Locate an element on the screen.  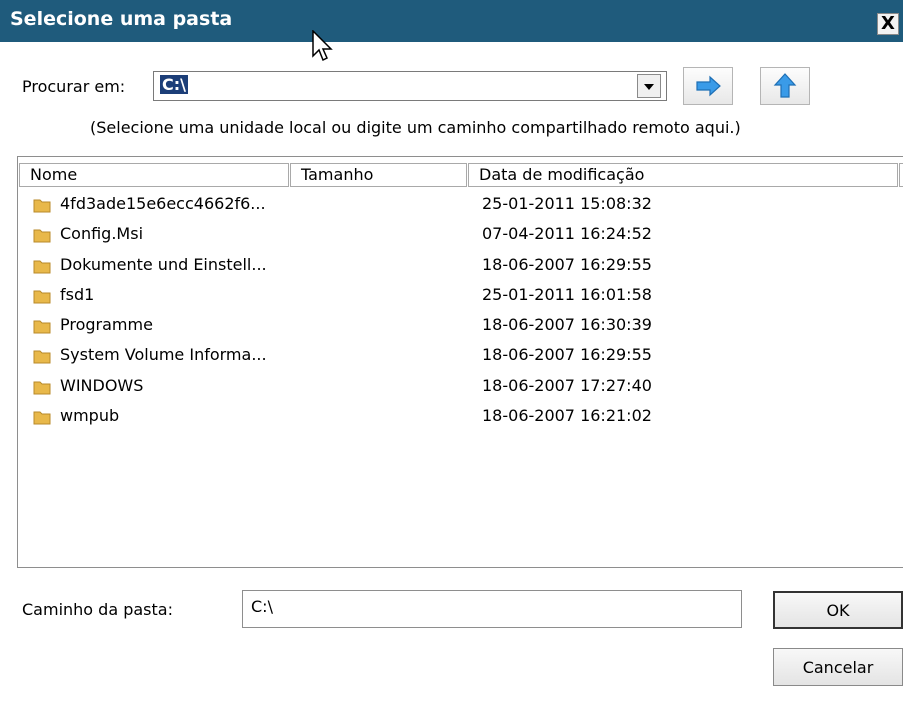
arrow-right-icon is located at coordinates (708, 86).